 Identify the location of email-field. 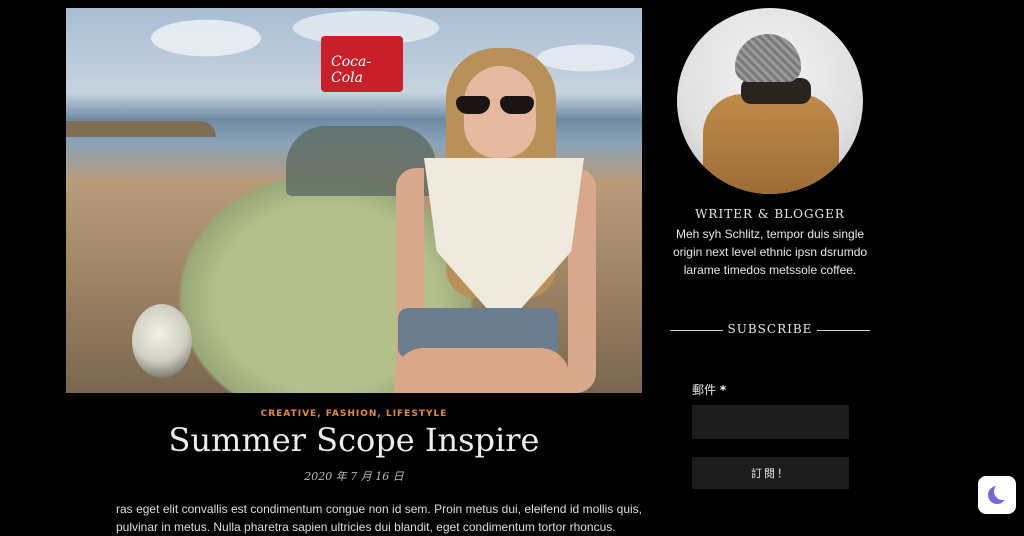
(770, 422).